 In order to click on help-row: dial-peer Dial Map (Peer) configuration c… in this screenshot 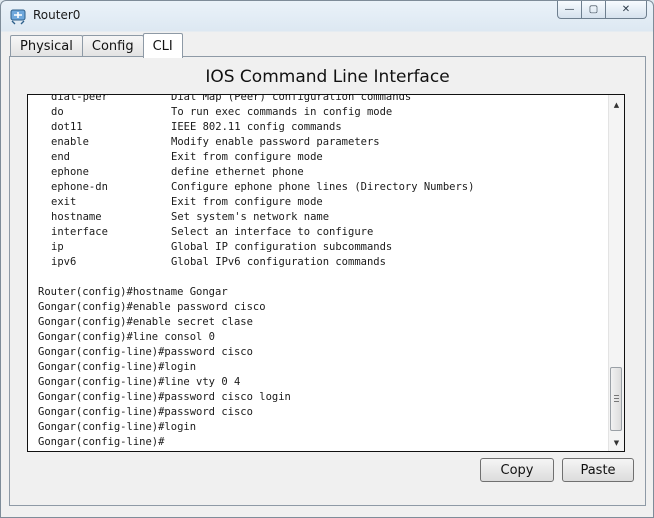, I will do `click(325, 99)`.